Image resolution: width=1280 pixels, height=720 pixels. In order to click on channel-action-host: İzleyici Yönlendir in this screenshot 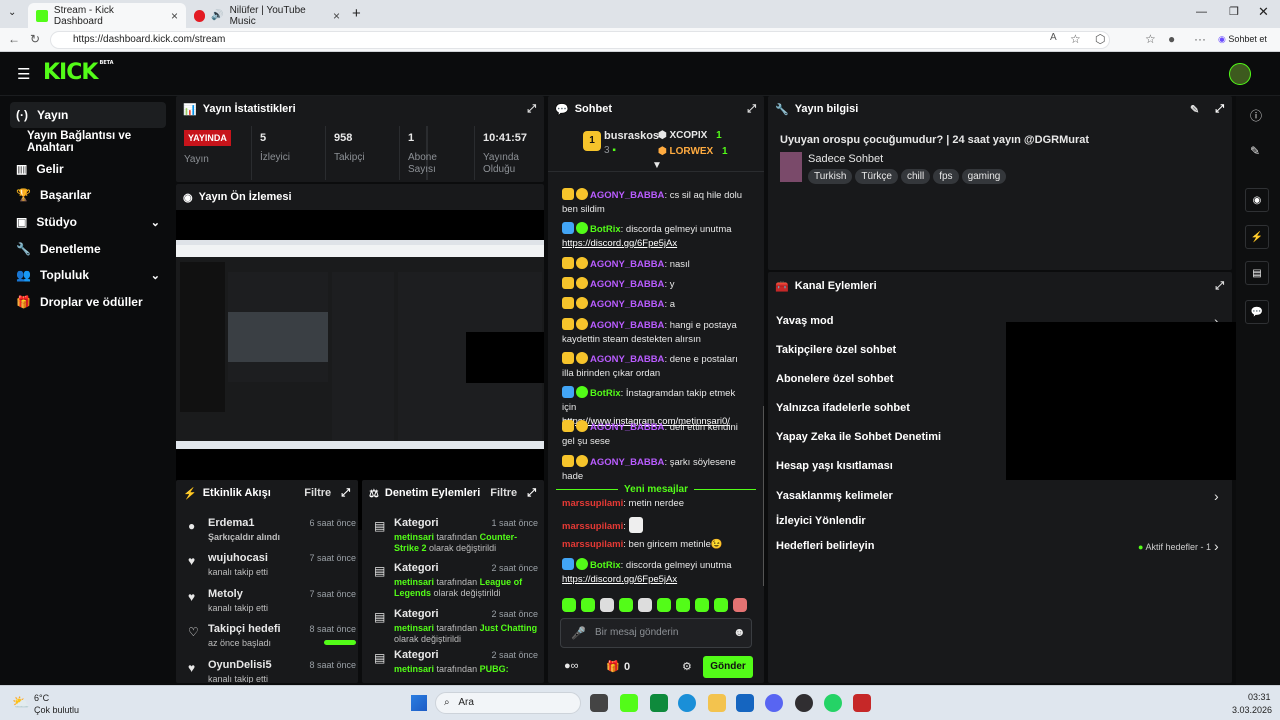, I will do `click(821, 521)`.